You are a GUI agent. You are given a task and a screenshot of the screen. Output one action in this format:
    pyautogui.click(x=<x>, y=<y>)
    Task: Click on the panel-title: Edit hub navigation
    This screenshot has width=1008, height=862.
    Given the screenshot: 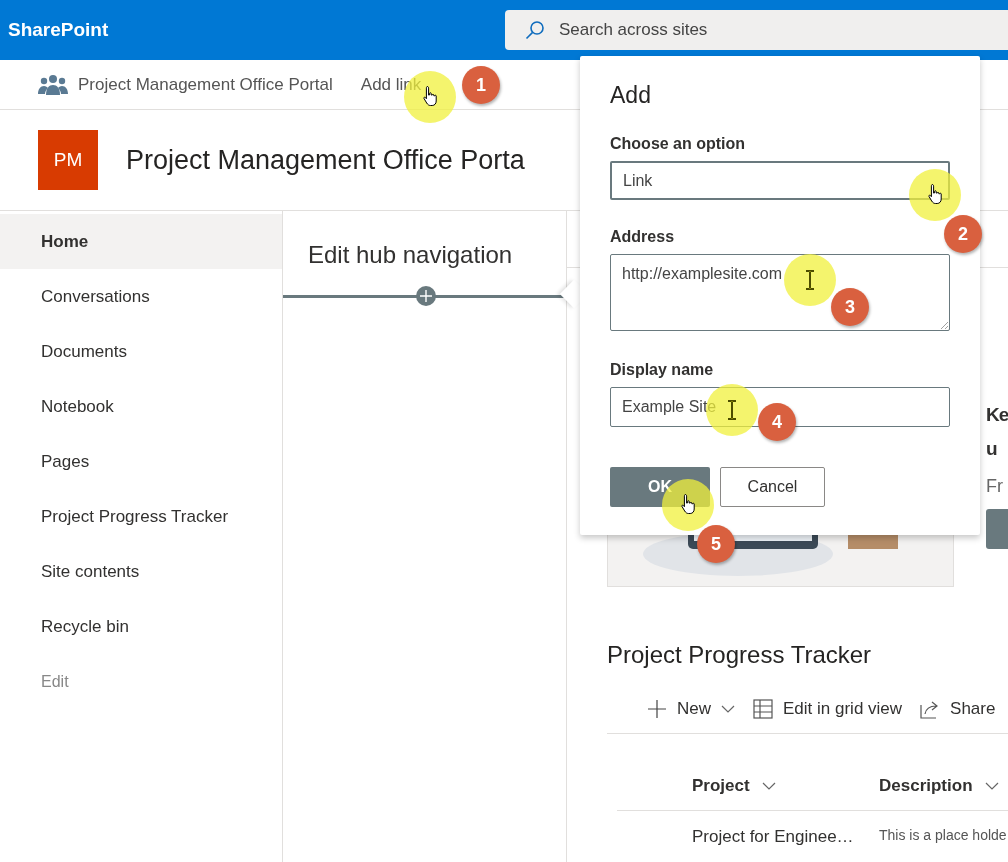 What is the action you would take?
    pyautogui.click(x=411, y=255)
    